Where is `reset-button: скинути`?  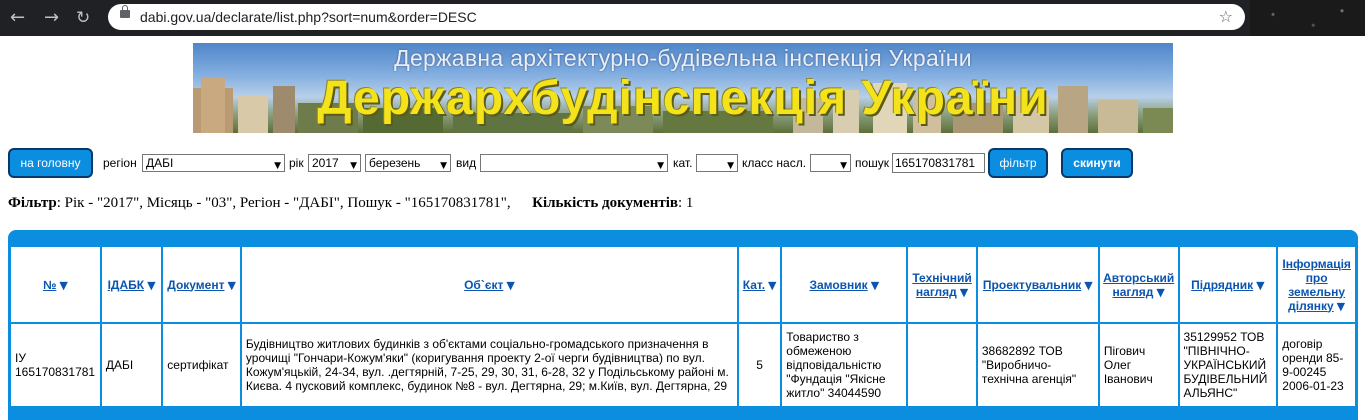
reset-button: скинути is located at coordinates (1097, 163).